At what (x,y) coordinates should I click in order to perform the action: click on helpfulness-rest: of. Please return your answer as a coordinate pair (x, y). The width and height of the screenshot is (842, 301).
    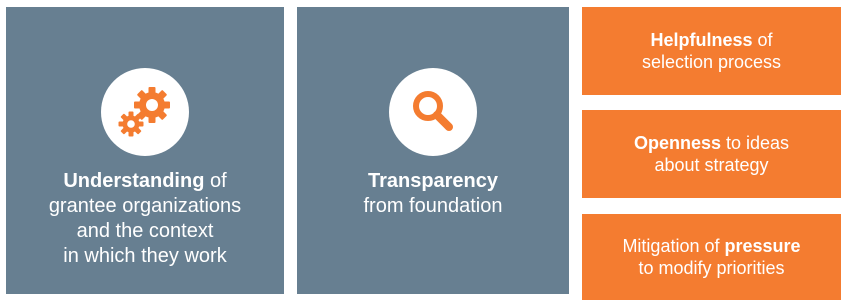
    Looking at the image, I should click on (762, 40).